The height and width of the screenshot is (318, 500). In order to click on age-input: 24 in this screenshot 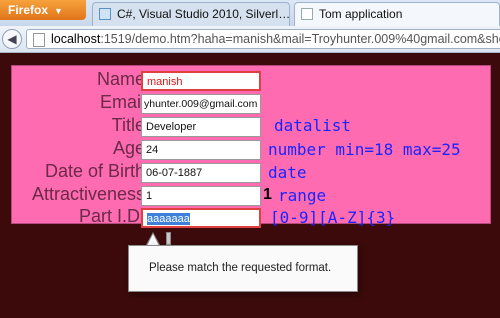, I will do `click(201, 150)`.